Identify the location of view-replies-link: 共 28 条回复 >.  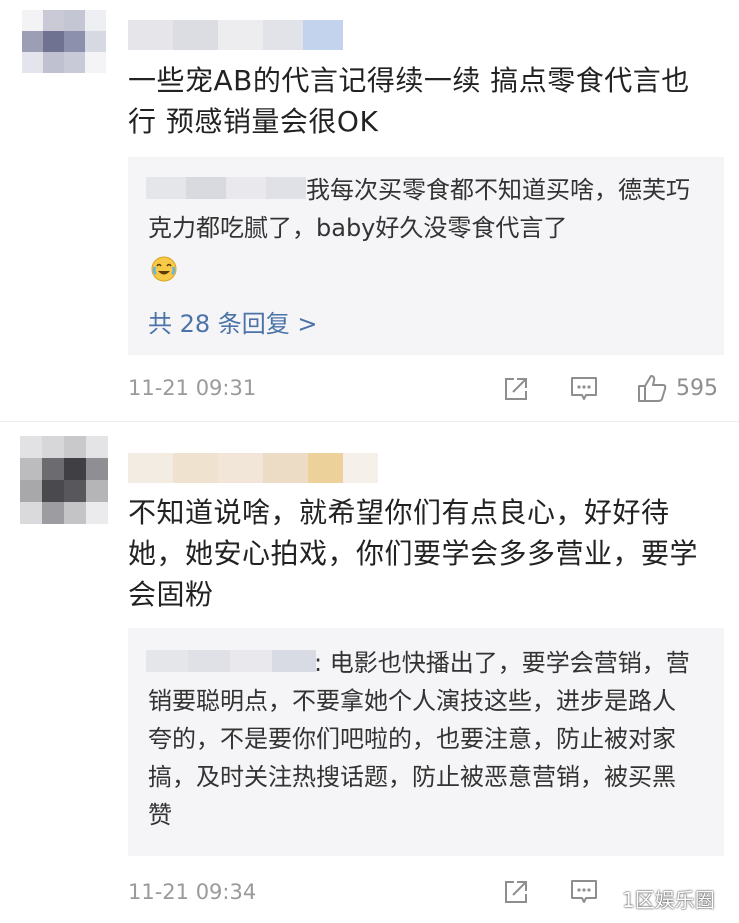
(233, 321).